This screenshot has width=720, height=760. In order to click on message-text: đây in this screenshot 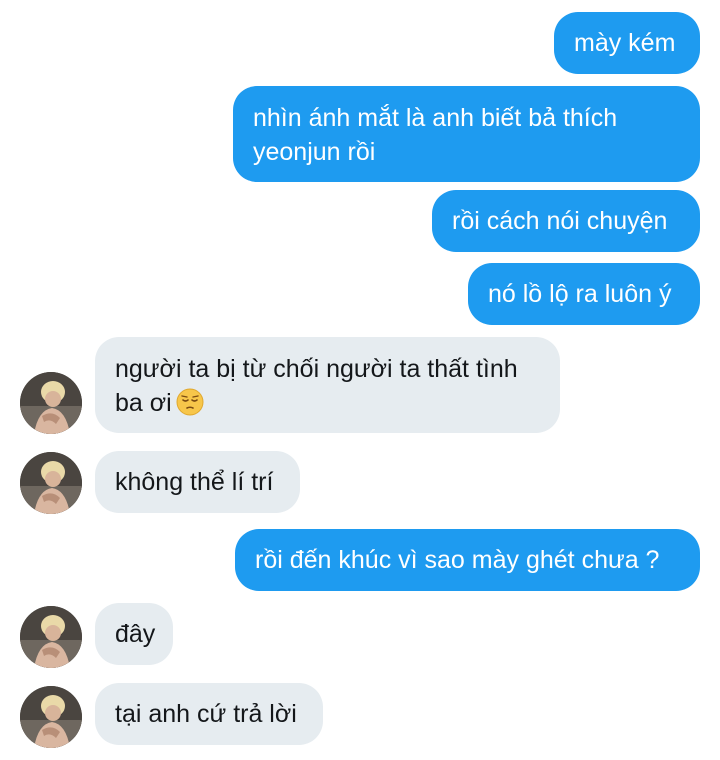, I will do `click(135, 634)`.